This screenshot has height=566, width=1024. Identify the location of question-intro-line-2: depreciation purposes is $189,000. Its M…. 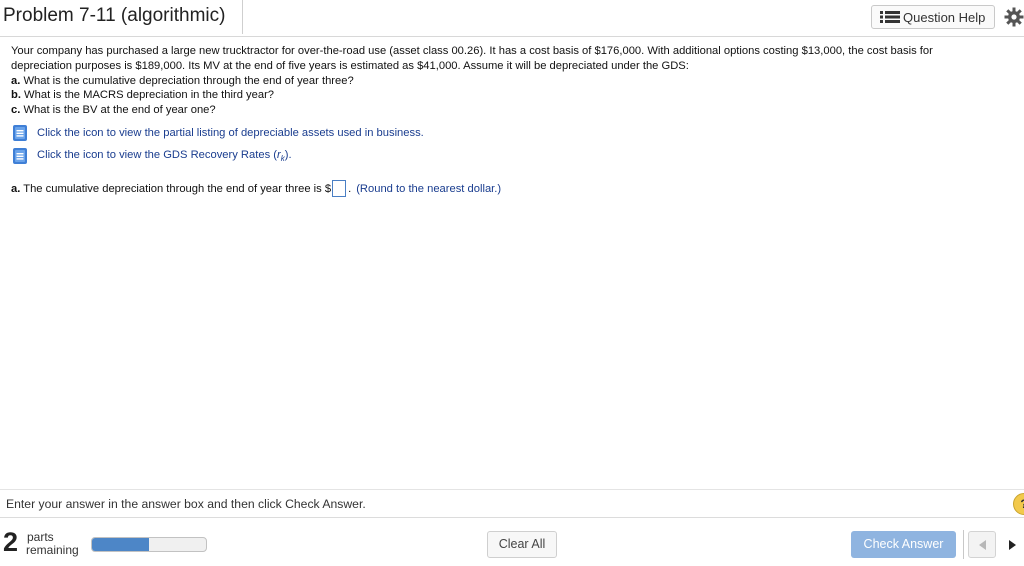
(350, 65).